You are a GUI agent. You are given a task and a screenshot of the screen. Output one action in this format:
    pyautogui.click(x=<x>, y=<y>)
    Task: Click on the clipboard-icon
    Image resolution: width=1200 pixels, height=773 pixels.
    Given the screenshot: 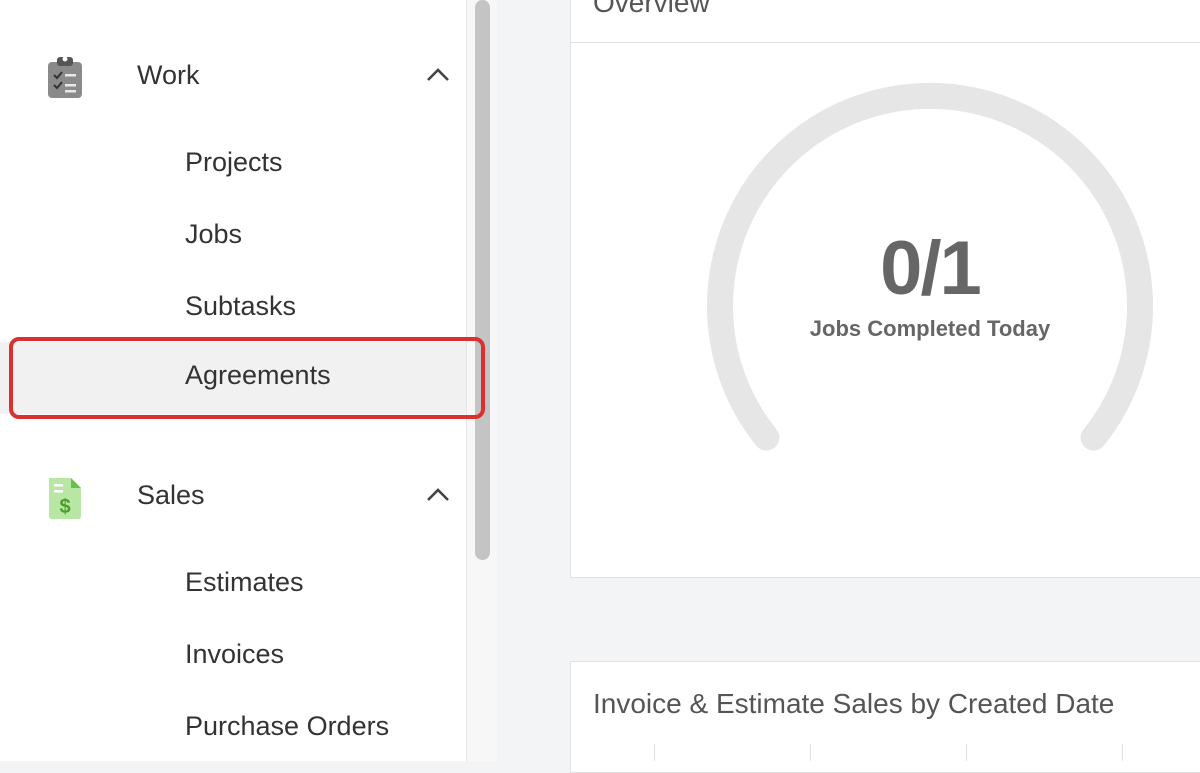 What is the action you would take?
    pyautogui.click(x=65, y=77)
    